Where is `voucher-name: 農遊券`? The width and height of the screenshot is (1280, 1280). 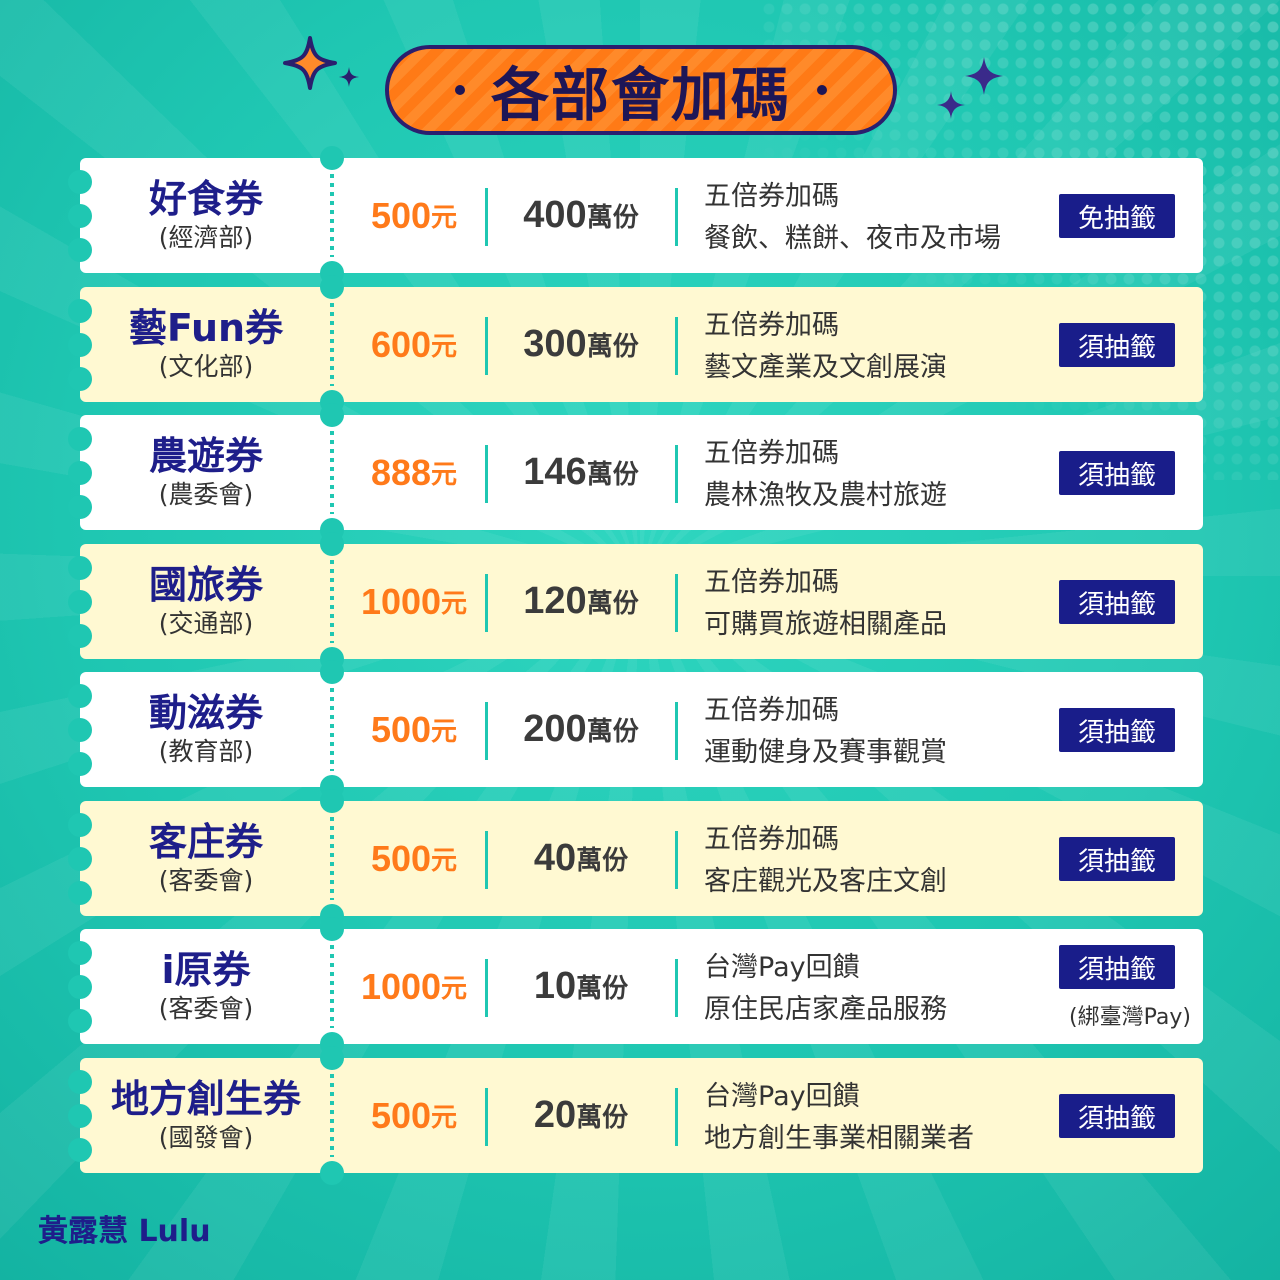 voucher-name: 農遊券 is located at coordinates (205, 455).